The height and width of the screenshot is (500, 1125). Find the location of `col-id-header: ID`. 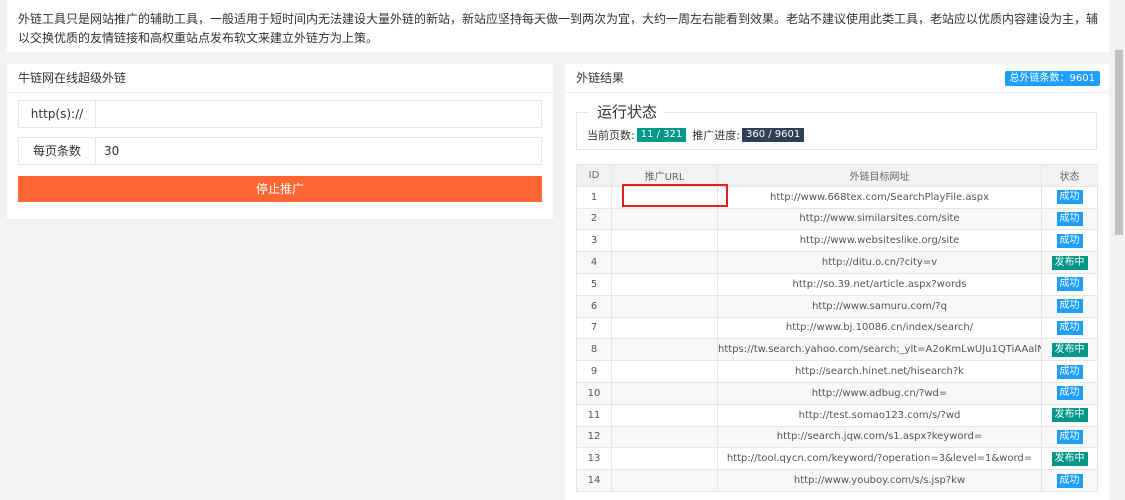

col-id-header: ID is located at coordinates (594, 175).